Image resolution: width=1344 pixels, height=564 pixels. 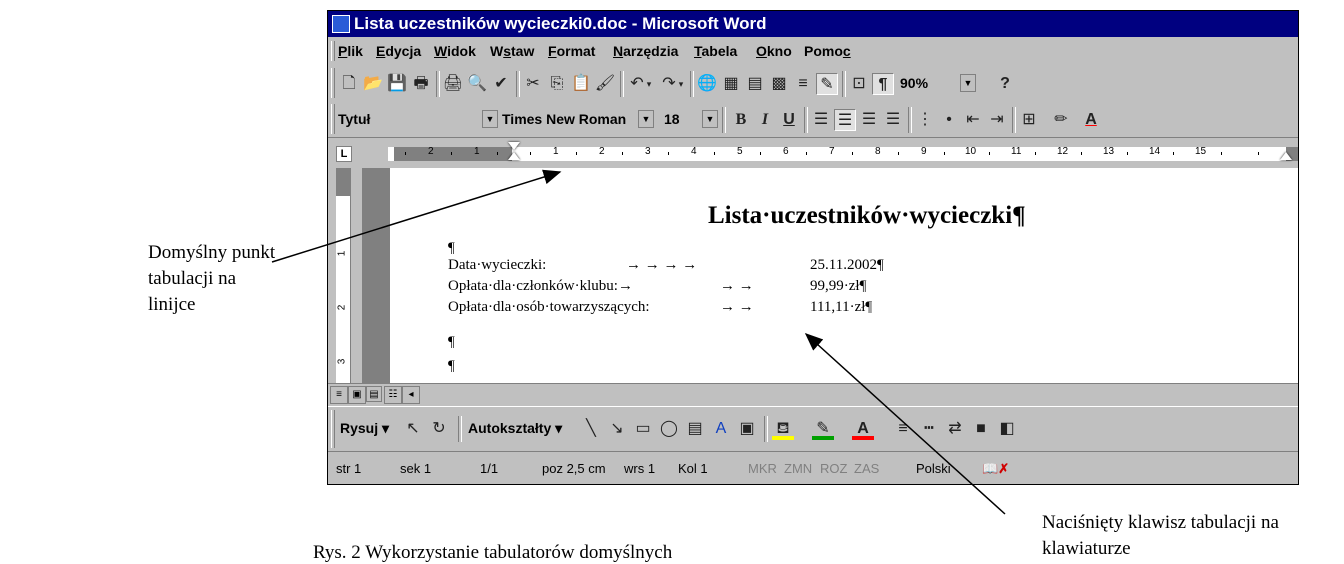 What do you see at coordinates (905, 423) in the screenshot?
I see `arrow-to-tab-mark` at bounding box center [905, 423].